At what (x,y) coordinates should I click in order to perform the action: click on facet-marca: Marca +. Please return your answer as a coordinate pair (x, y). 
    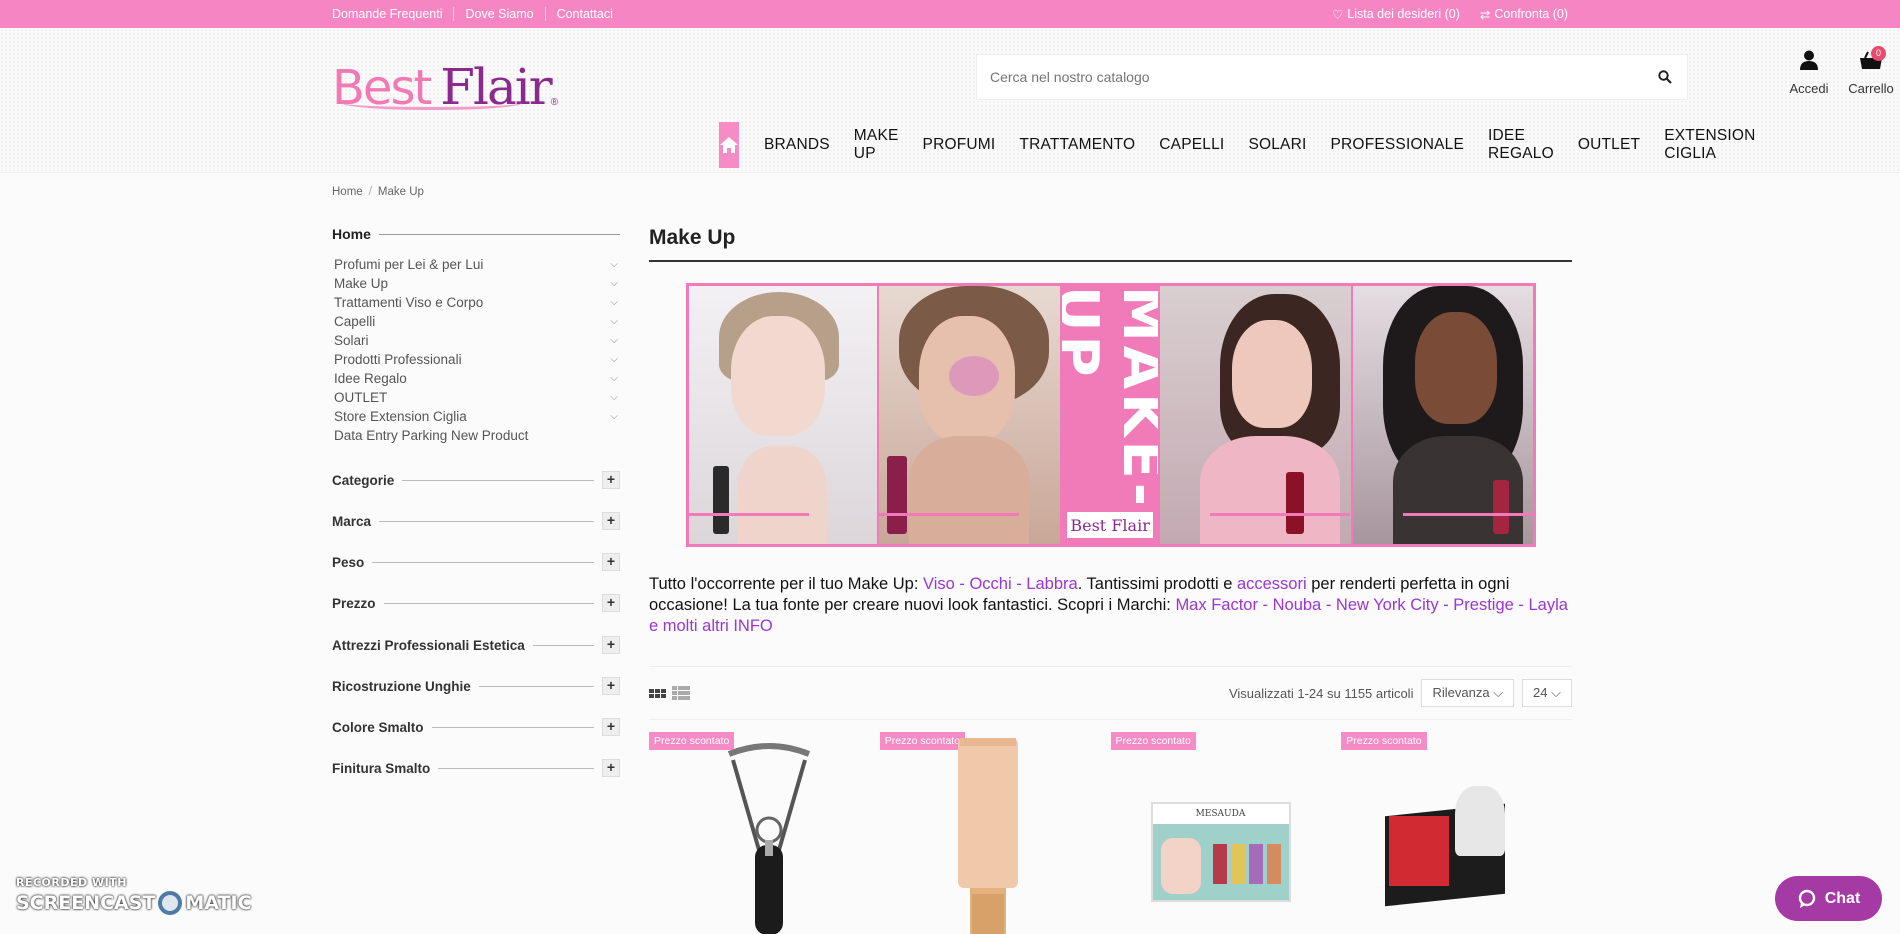
    Looking at the image, I should click on (476, 521).